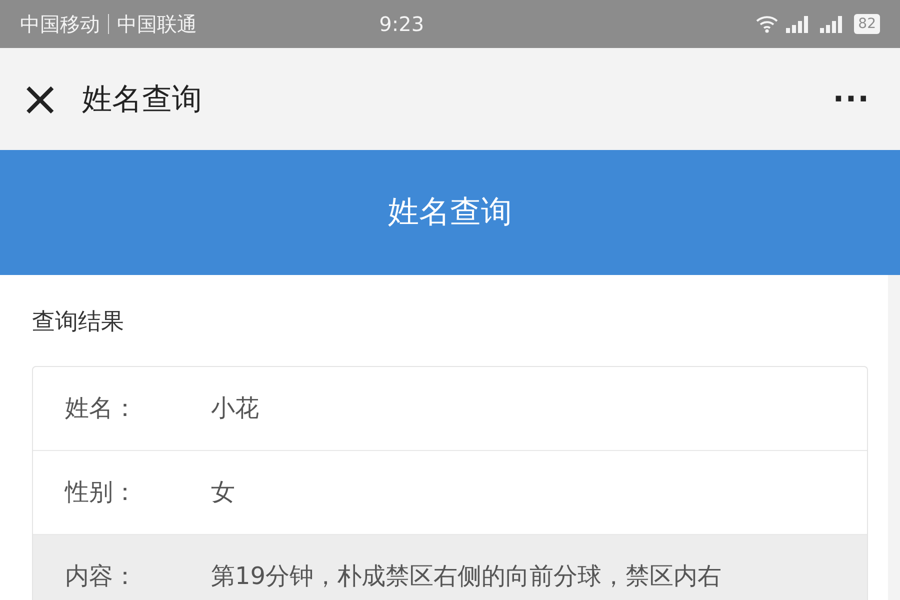 The height and width of the screenshot is (600, 900). I want to click on page-title: 姓名查询, so click(143, 99).